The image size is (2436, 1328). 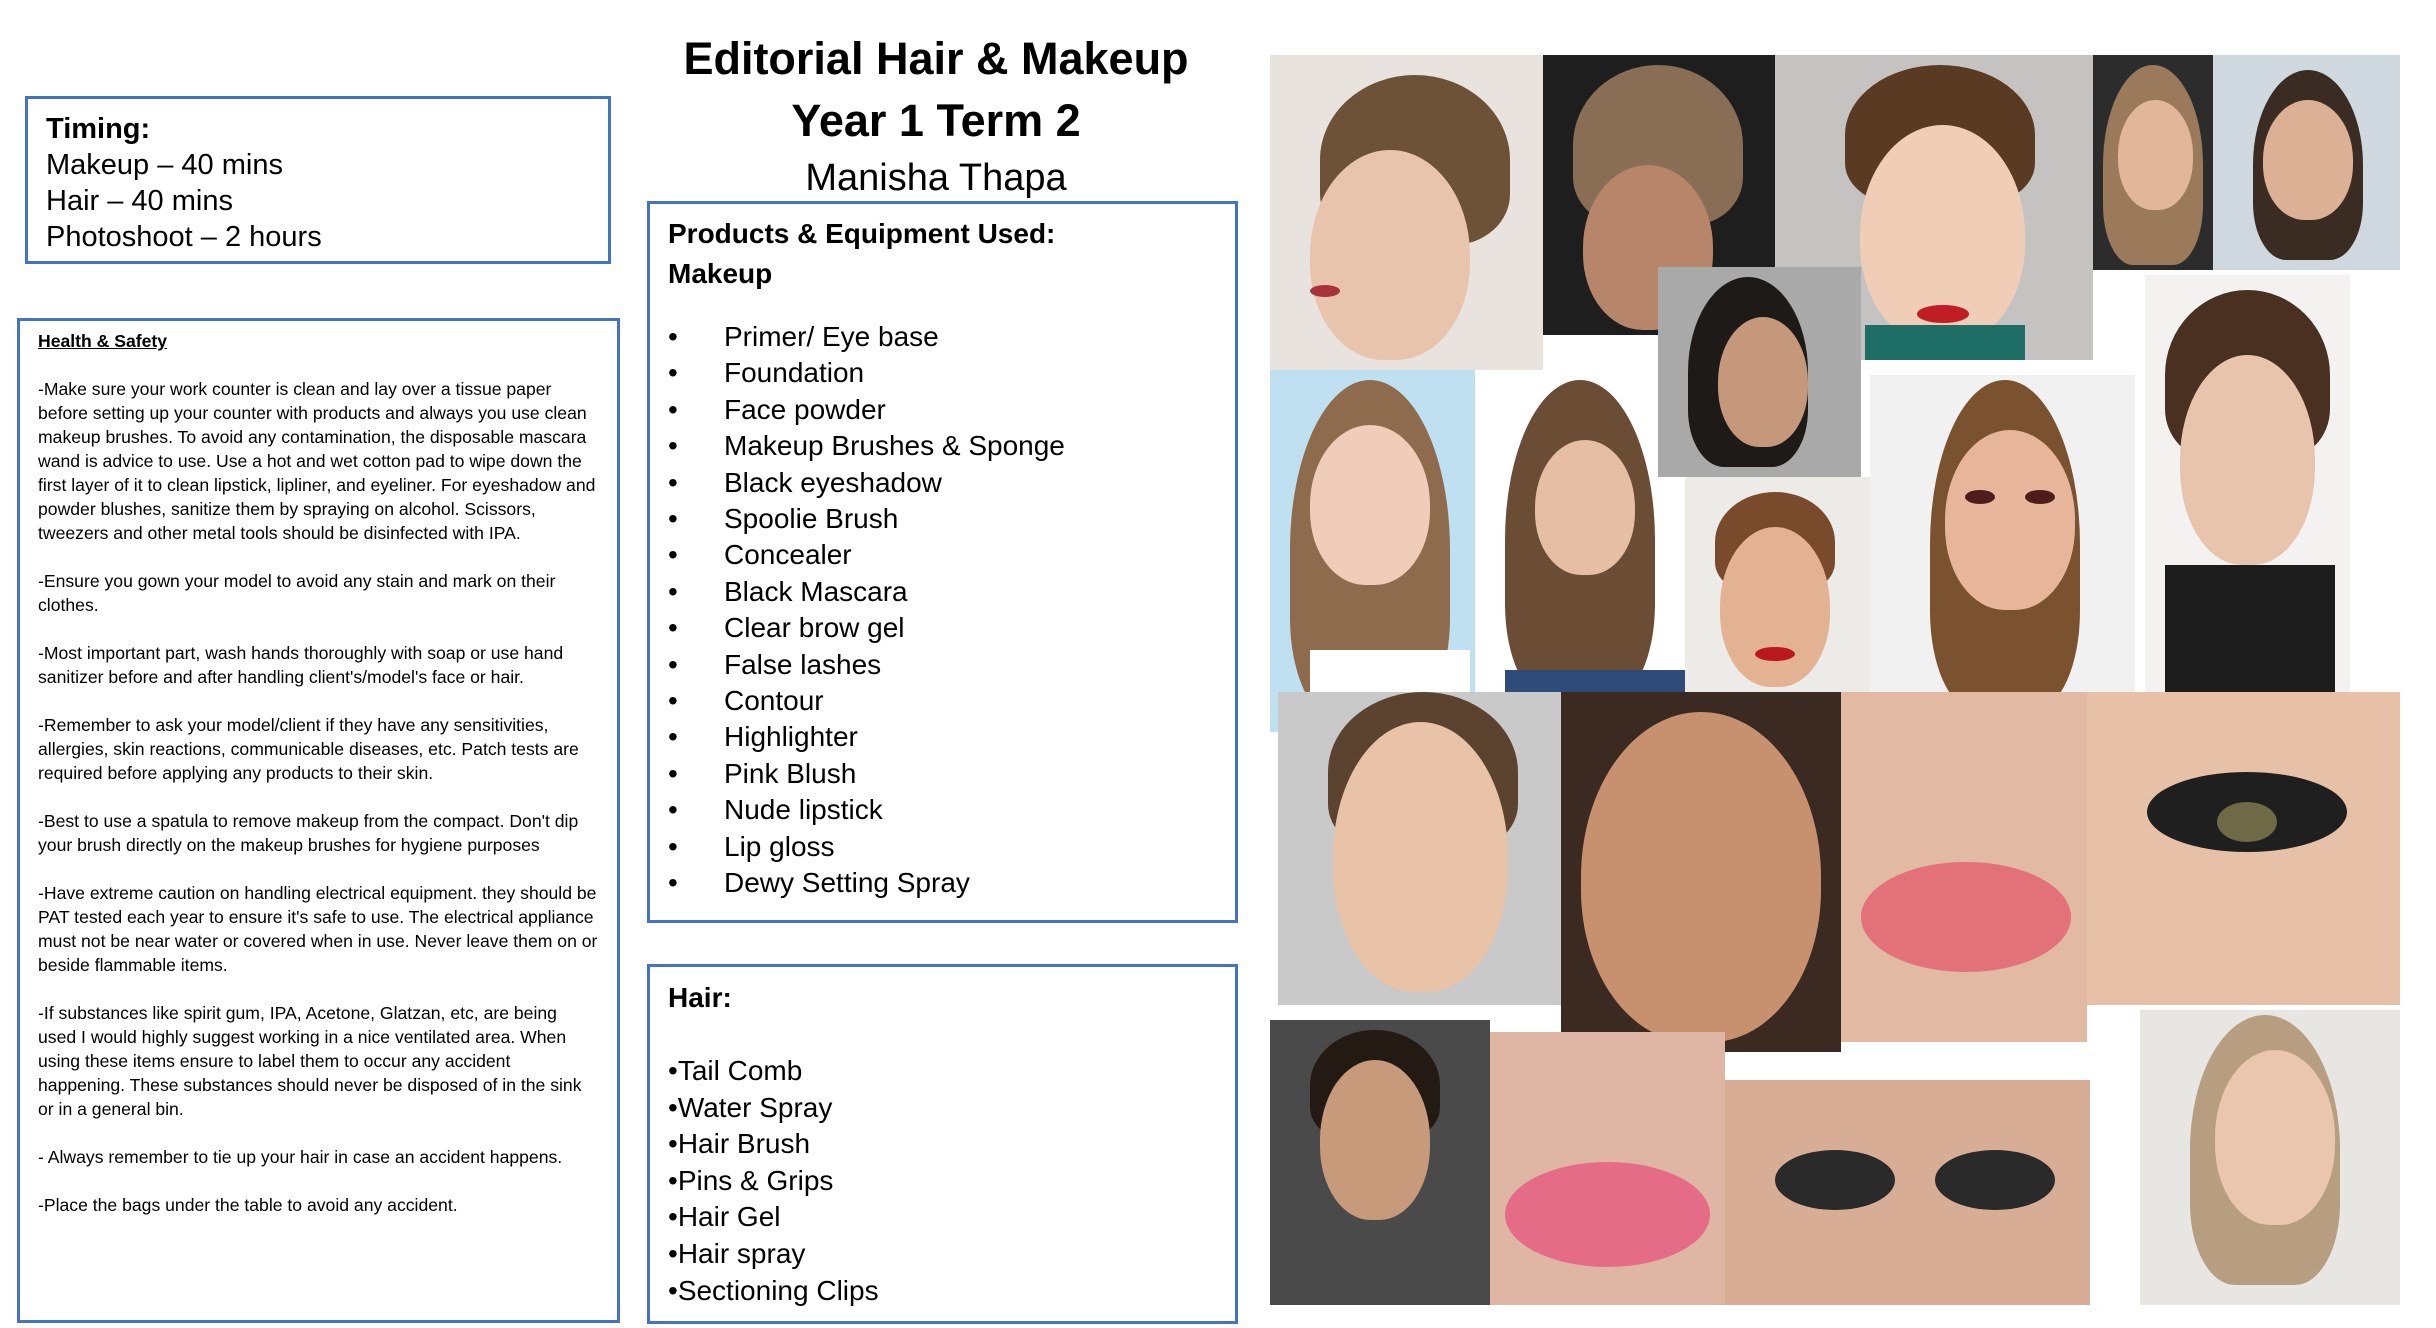 What do you see at coordinates (942, 883) in the screenshot?
I see `makeup-item: Dewy Setting Spray` at bounding box center [942, 883].